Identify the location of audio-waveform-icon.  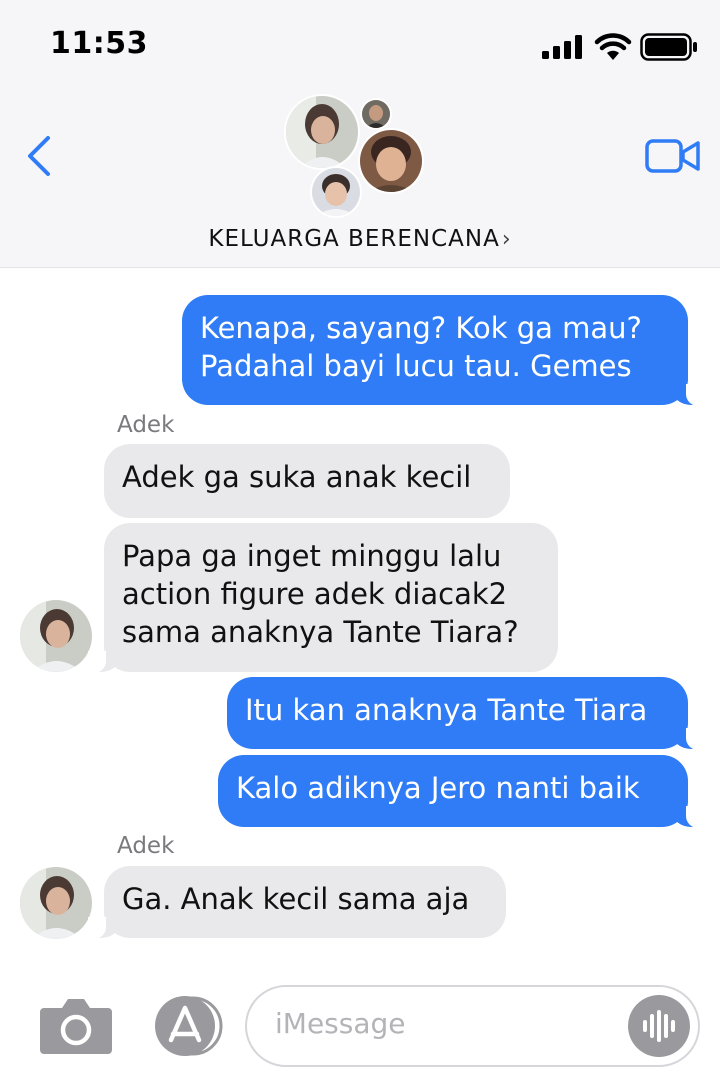
(659, 1026).